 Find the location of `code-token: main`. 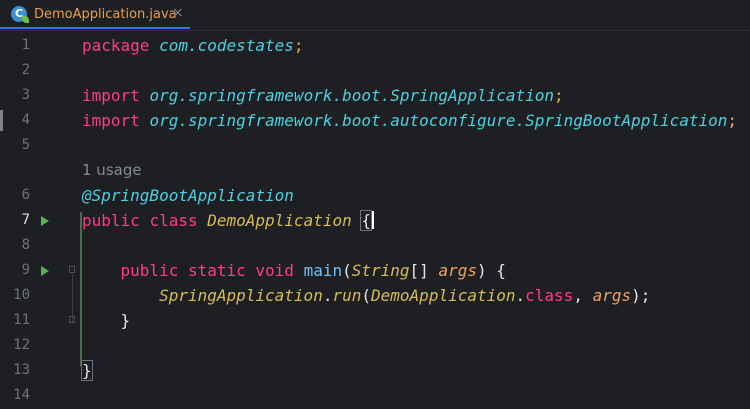

code-token: main is located at coordinates (323, 270).